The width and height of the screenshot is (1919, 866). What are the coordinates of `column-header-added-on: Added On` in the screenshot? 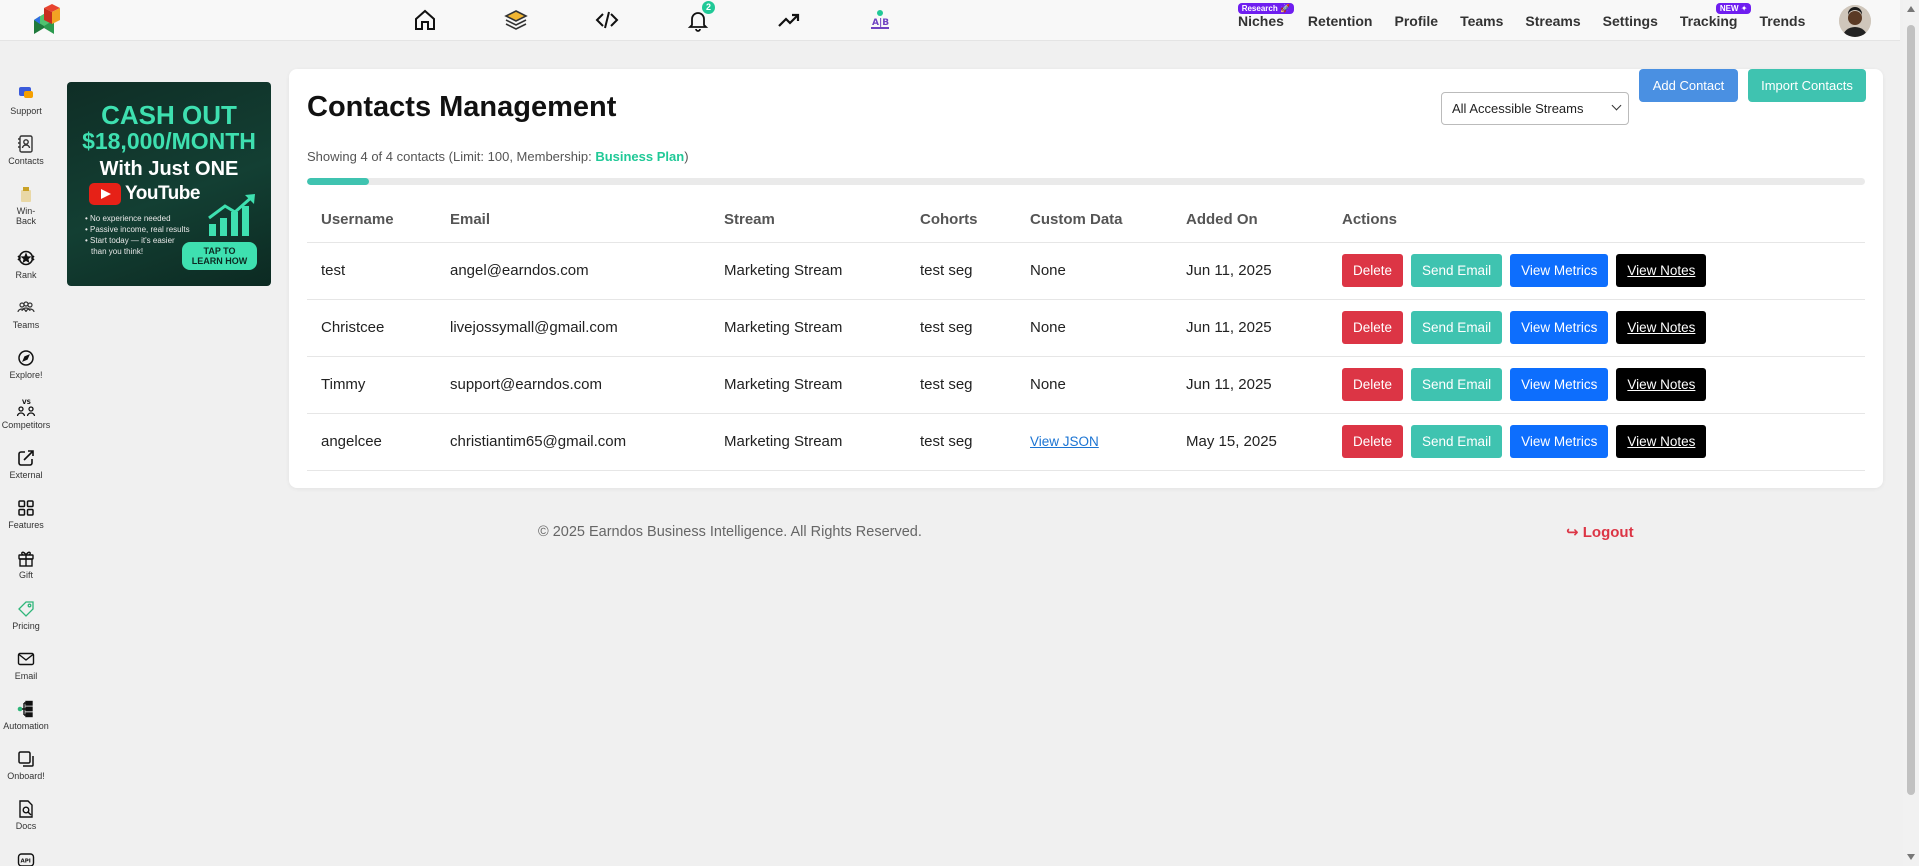 It's located at (1250, 220).